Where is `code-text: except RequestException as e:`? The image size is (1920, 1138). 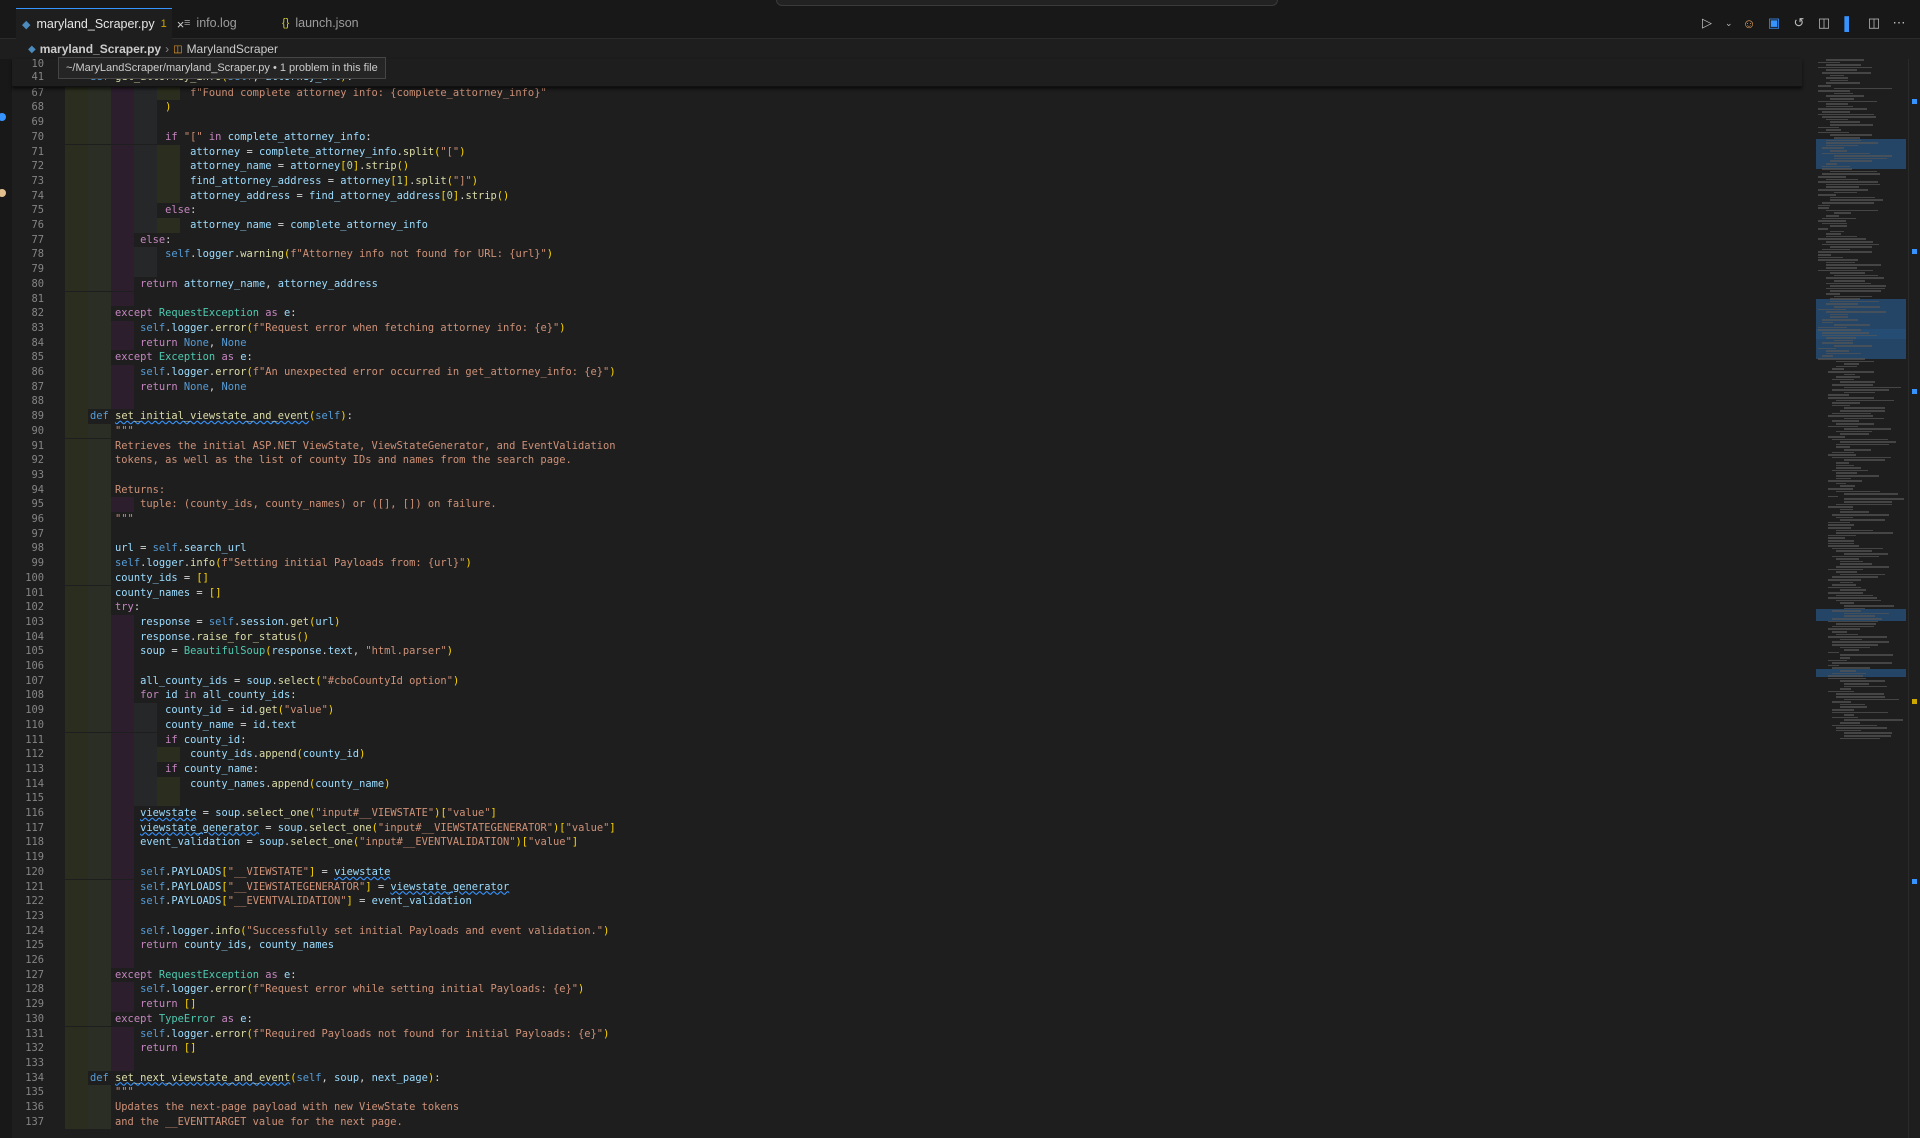 code-text: except RequestException as e: is located at coordinates (206, 313).